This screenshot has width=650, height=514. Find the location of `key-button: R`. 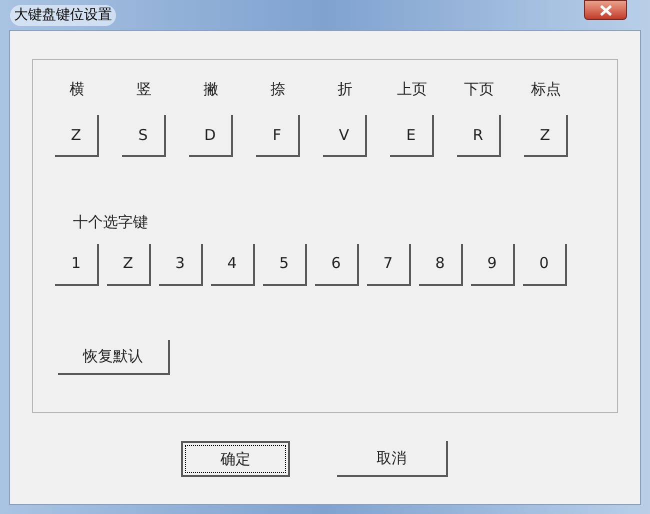

key-button: R is located at coordinates (479, 136).